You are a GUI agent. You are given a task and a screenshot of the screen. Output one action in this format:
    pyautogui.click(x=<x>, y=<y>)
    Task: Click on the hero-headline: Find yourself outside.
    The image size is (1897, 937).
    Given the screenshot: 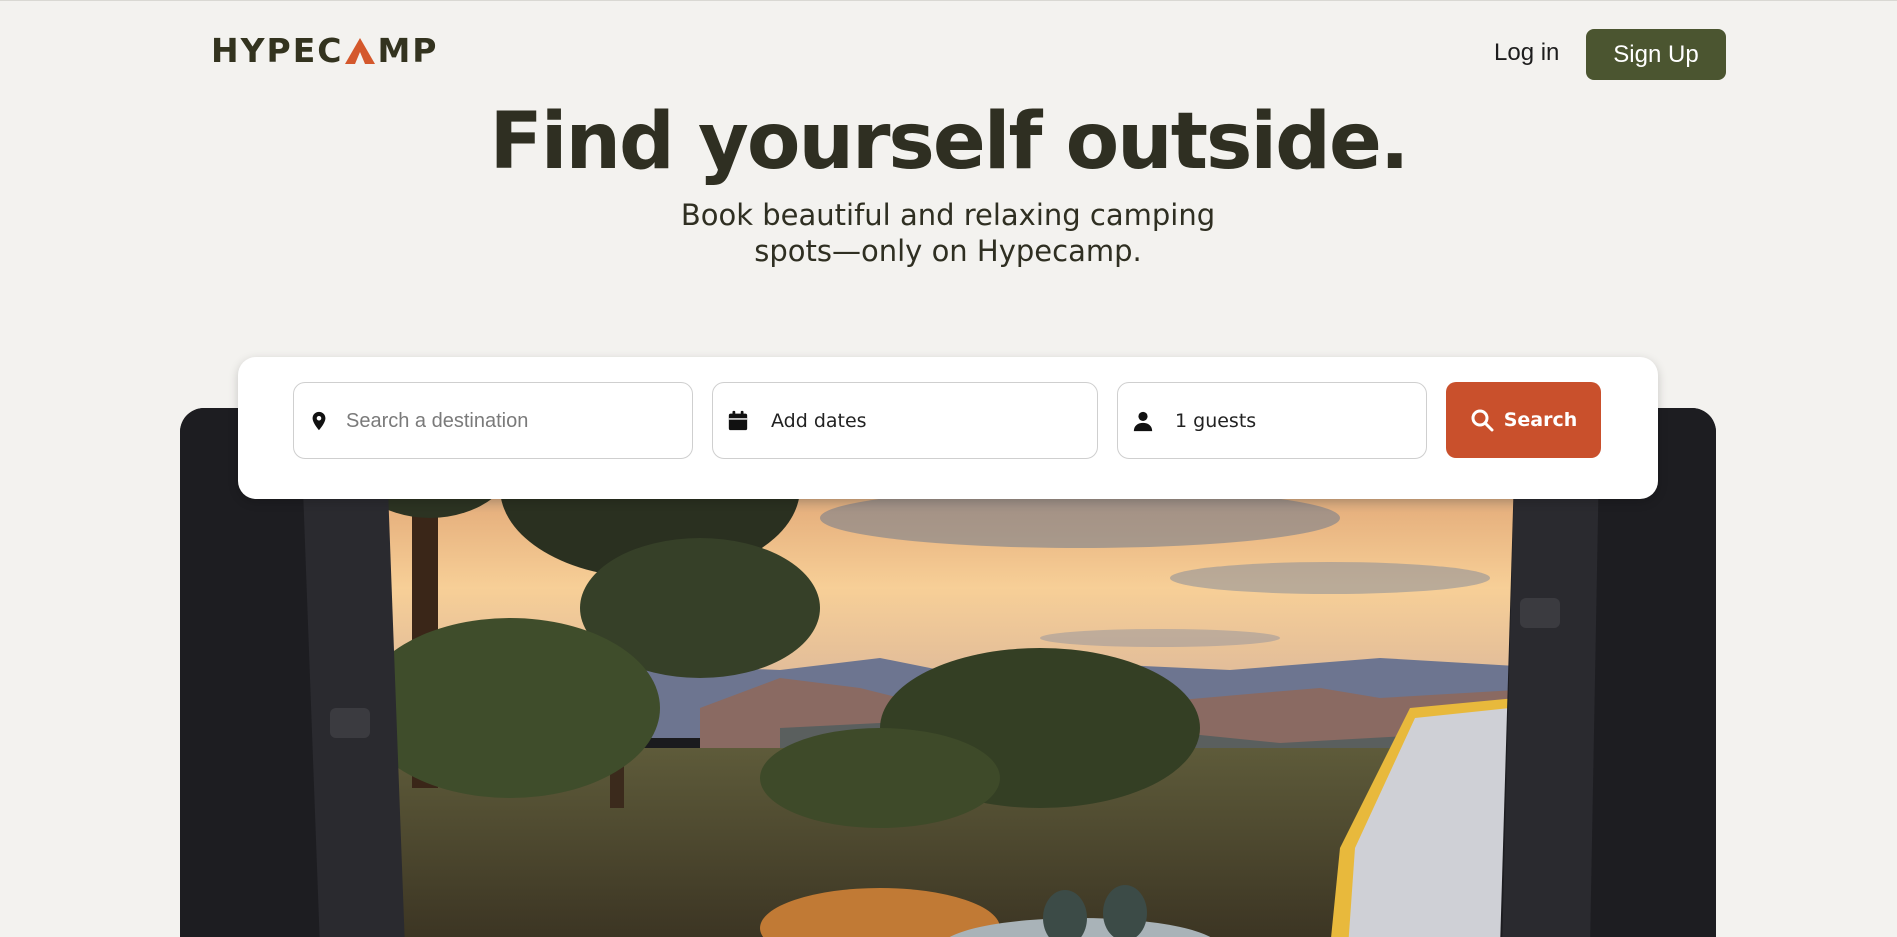 What is the action you would take?
    pyautogui.click(x=949, y=142)
    